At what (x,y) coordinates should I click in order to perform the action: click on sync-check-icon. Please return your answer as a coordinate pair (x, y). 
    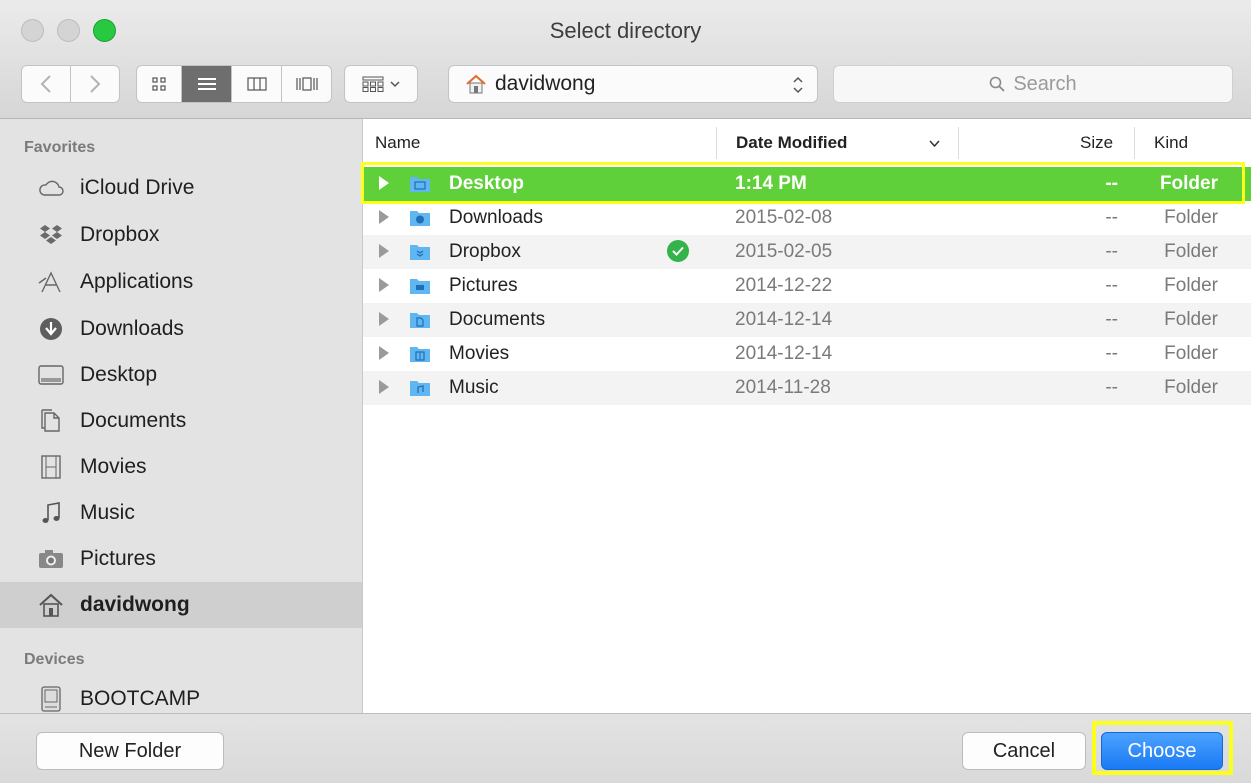
    Looking at the image, I should click on (678, 251).